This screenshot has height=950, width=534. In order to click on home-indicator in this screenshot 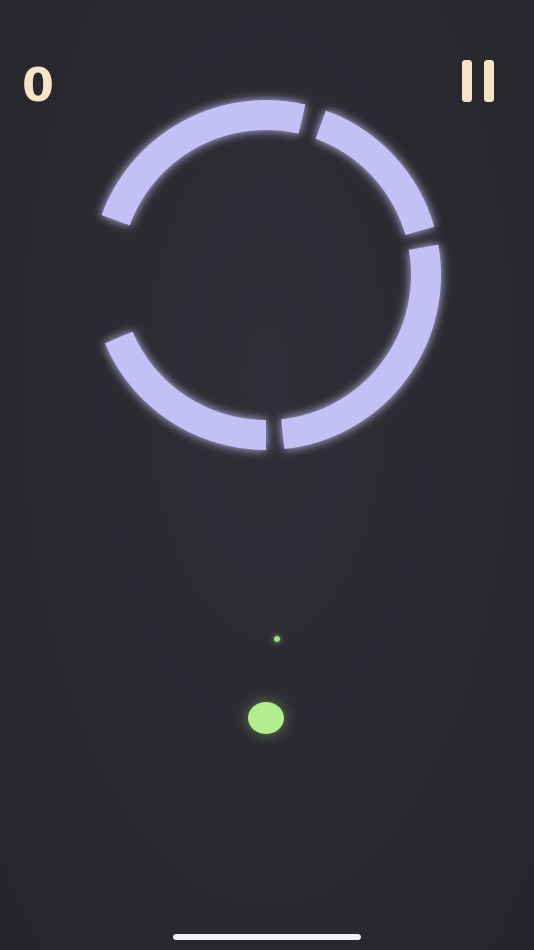, I will do `click(267, 937)`.